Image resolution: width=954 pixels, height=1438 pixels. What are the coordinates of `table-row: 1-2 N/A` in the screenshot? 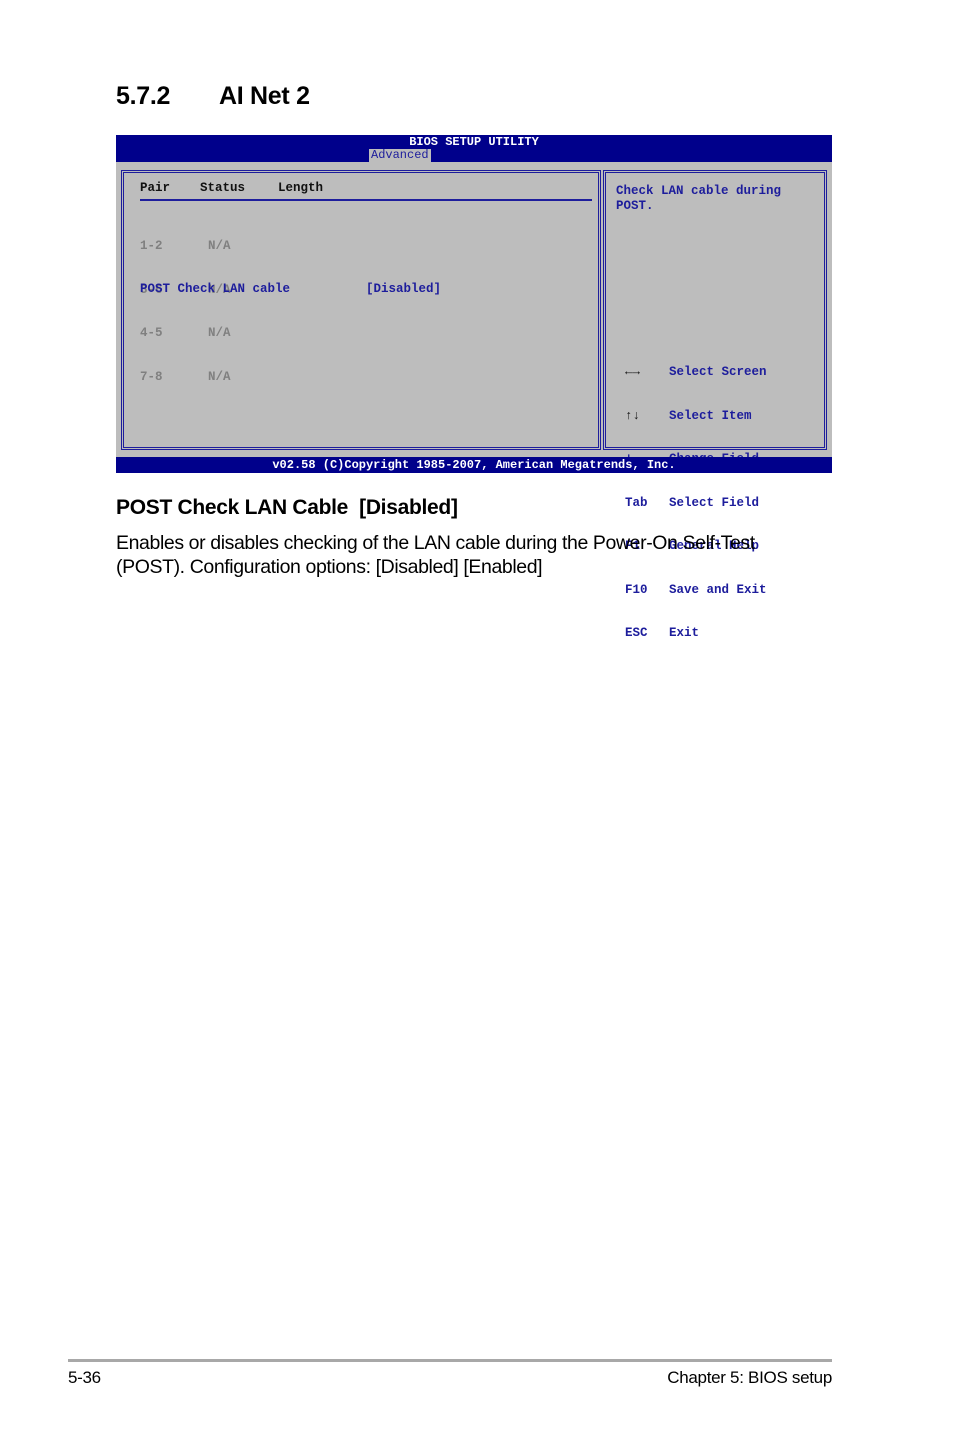 It's located at (185, 246).